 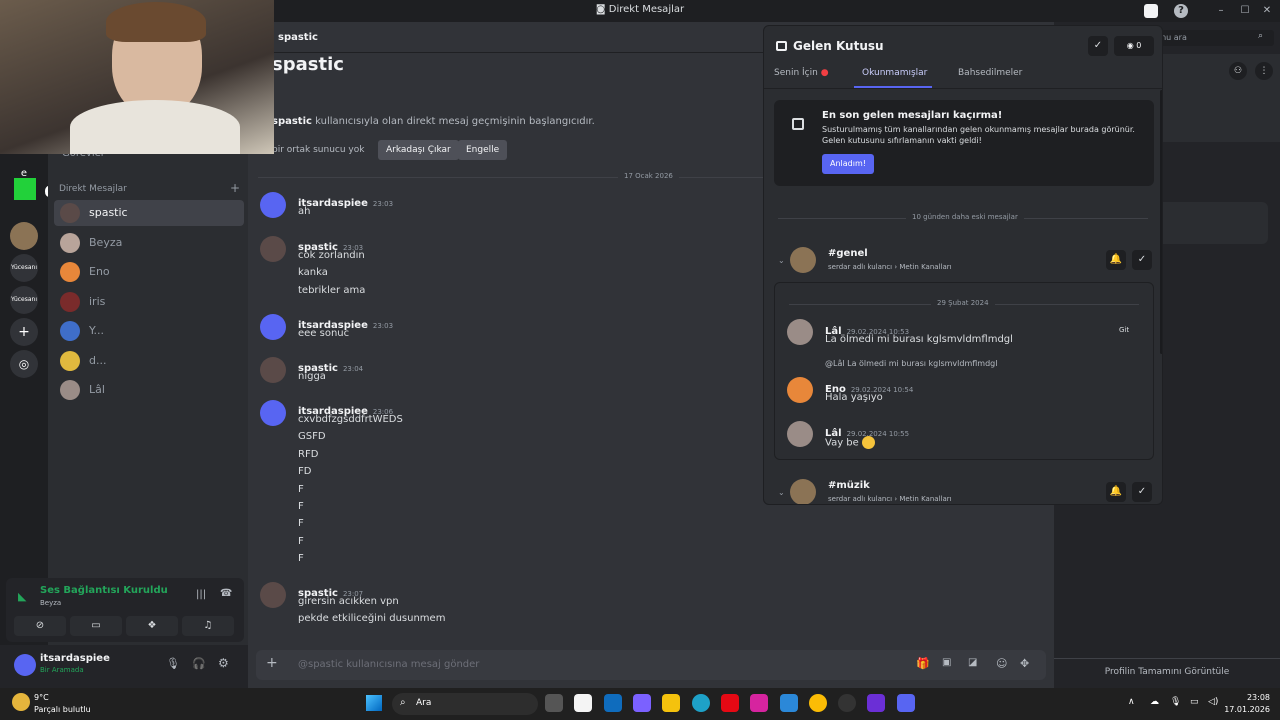 I want to click on task-view-icon, so click(x=554, y=703).